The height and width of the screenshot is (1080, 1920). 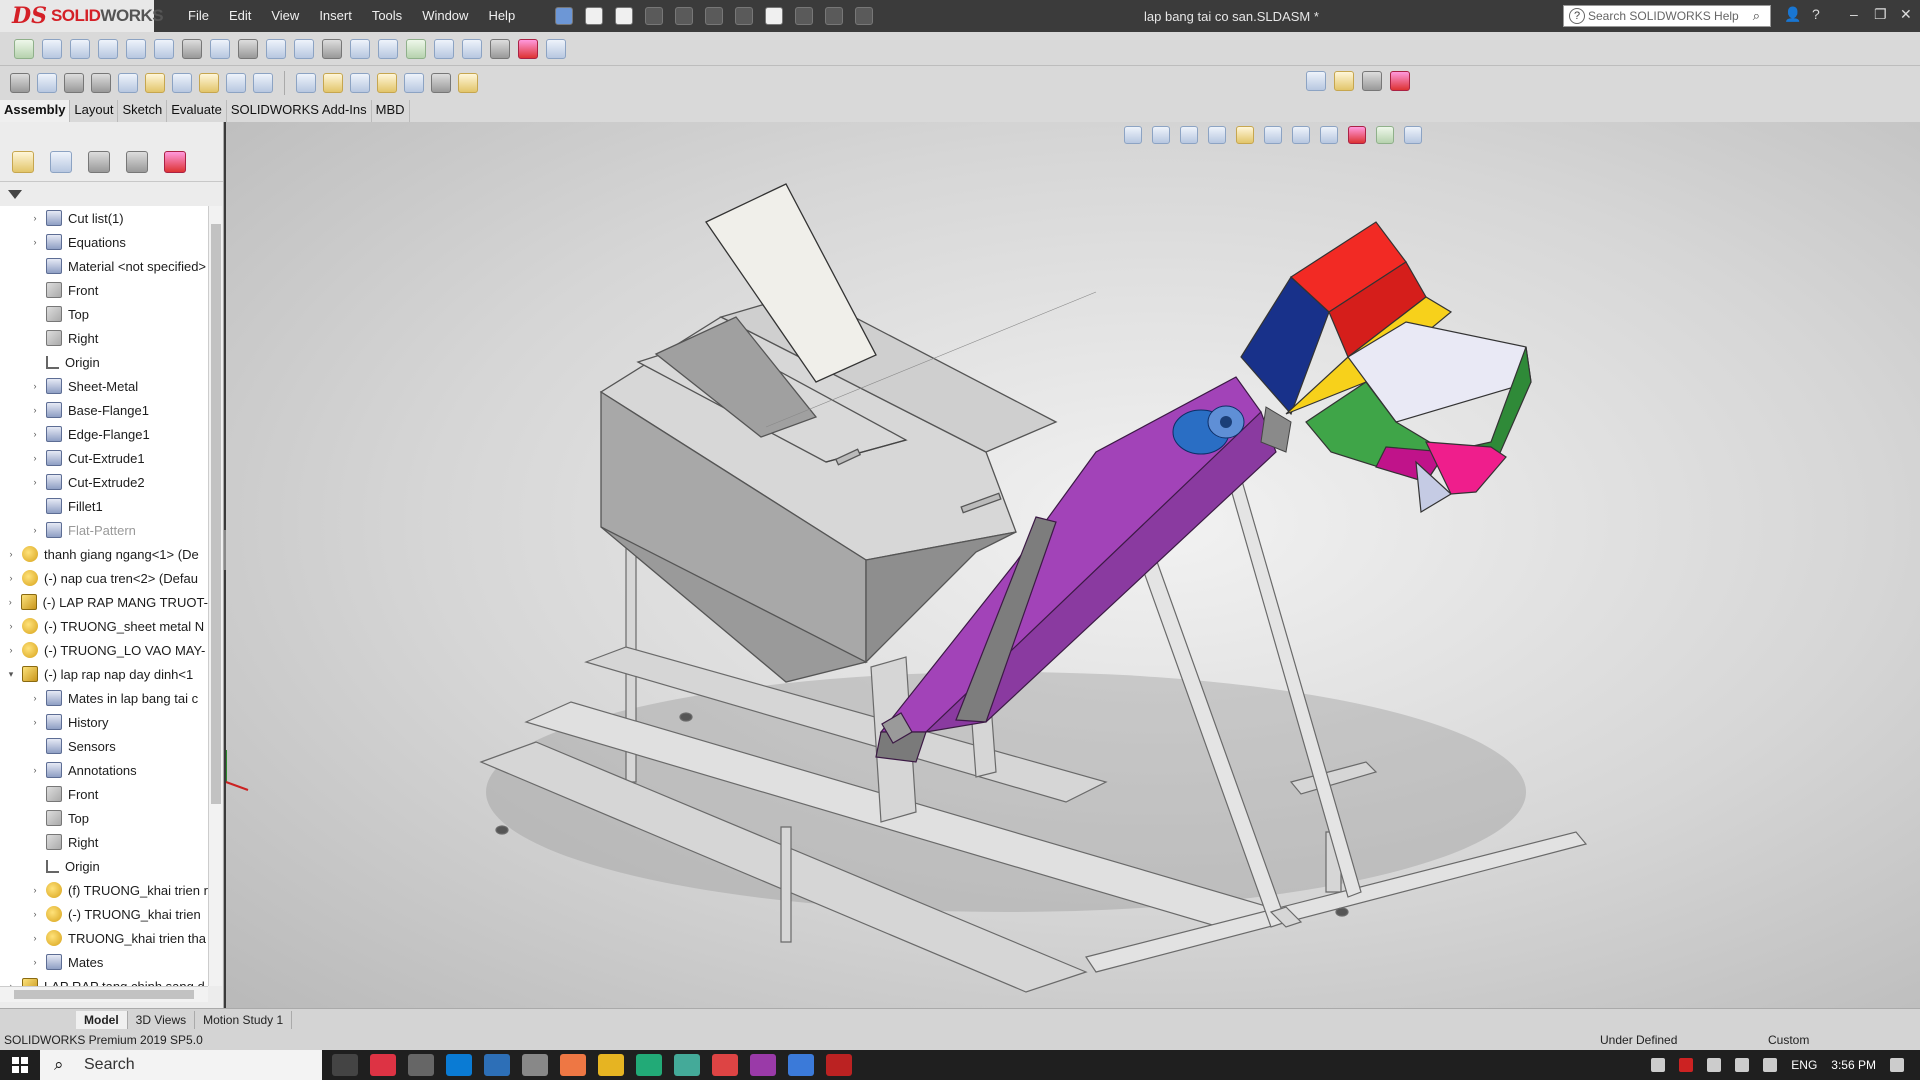 What do you see at coordinates (209, 83) in the screenshot?
I see `mirror-icon` at bounding box center [209, 83].